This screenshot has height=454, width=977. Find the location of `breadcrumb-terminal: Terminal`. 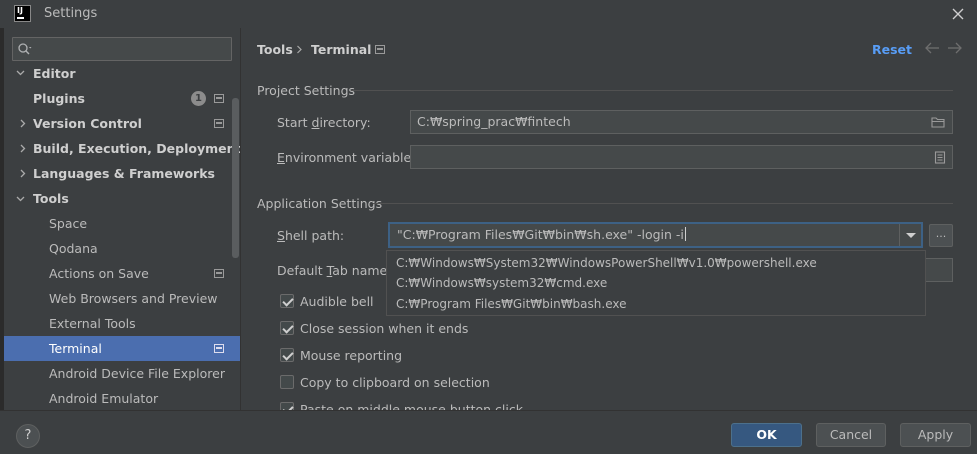

breadcrumb-terminal: Terminal is located at coordinates (341, 49).